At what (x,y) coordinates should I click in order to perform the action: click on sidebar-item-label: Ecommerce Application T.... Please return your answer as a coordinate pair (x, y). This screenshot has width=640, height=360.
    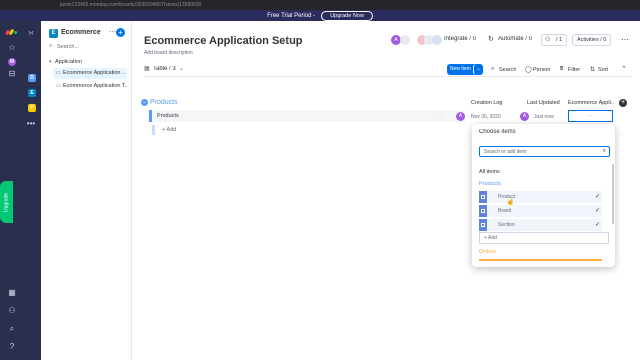
    Looking at the image, I should click on (95, 86).